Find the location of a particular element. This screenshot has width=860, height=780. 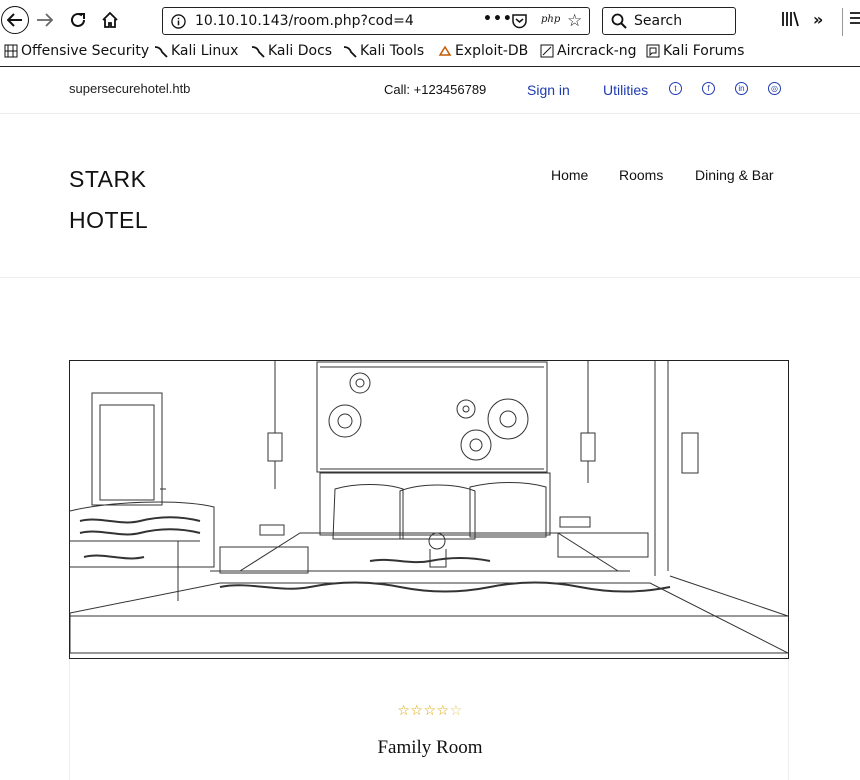

home-button is located at coordinates (110, 20).